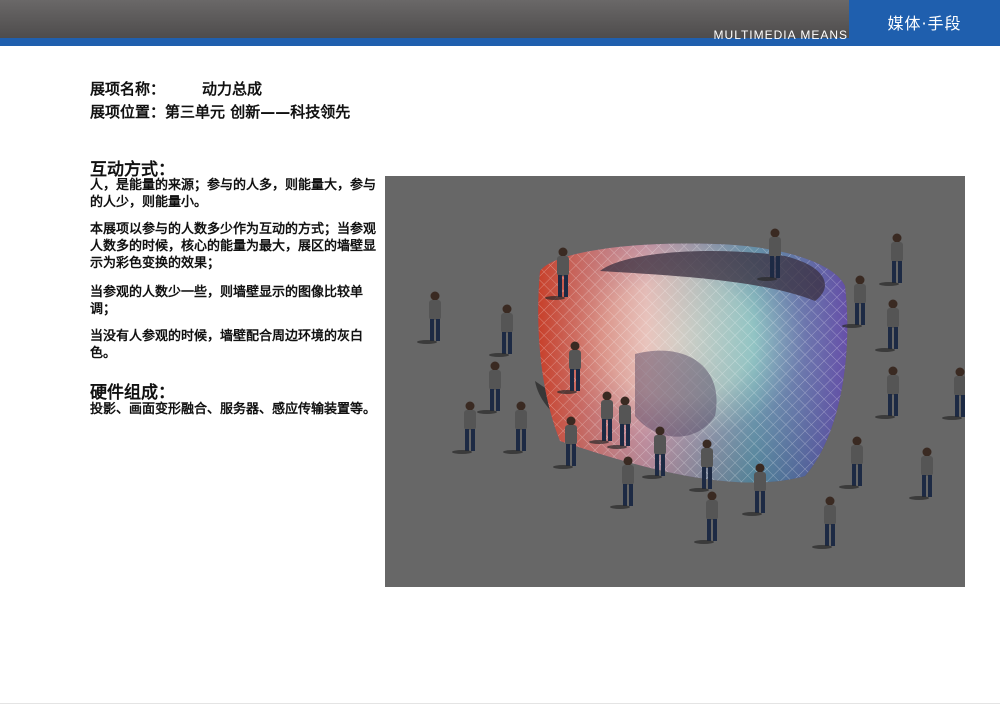 The height and width of the screenshot is (707, 1000). What do you see at coordinates (232, 89) in the screenshot?
I see `exhibit-name-value: 动力总成` at bounding box center [232, 89].